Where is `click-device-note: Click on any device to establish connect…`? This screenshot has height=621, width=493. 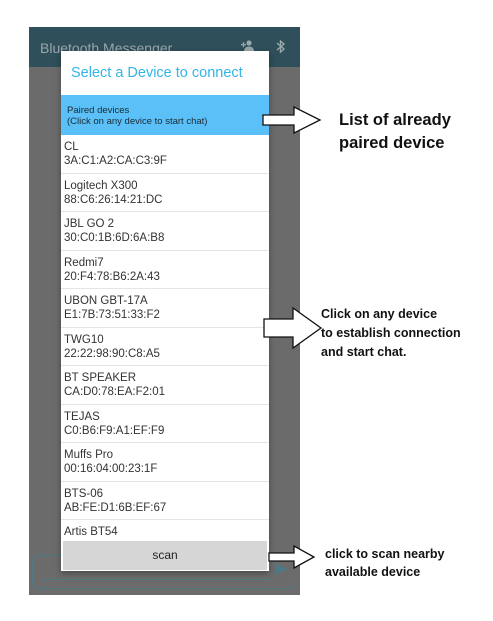
click-device-note: Click on any device to establish connect… is located at coordinates (391, 333).